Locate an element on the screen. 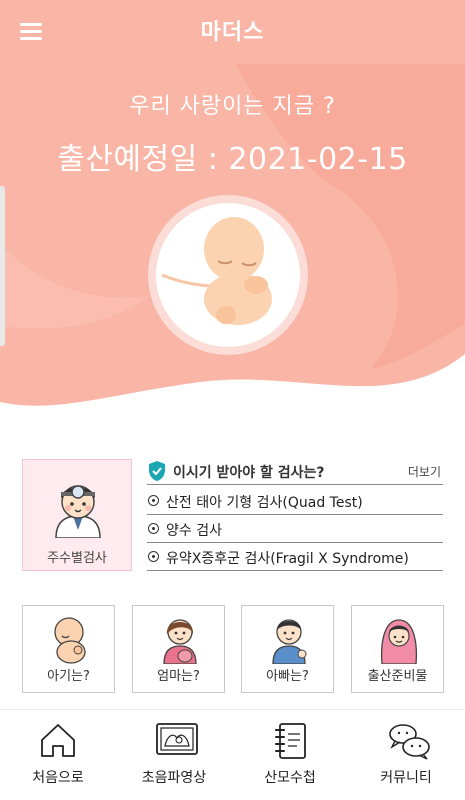  baby-card: 아기는? is located at coordinates (68, 649).